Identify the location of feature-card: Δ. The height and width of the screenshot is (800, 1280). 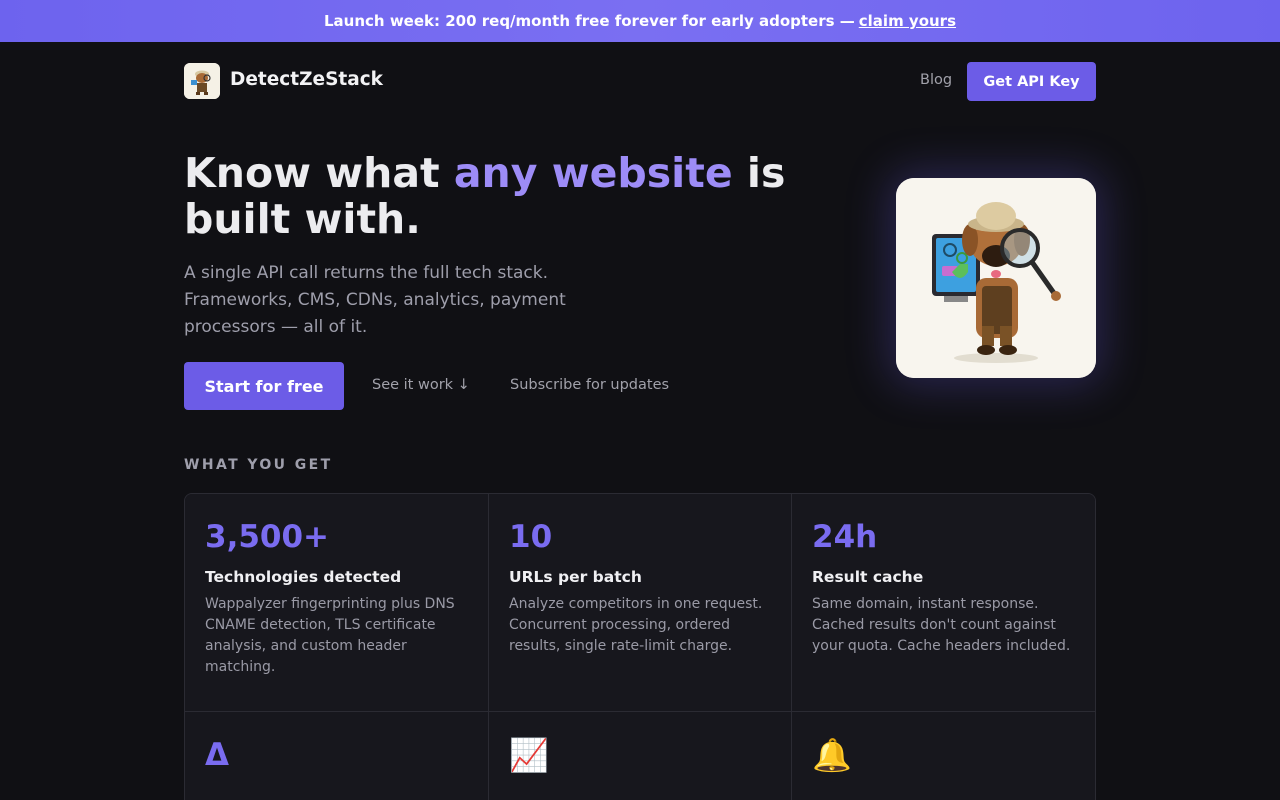
(337, 756).